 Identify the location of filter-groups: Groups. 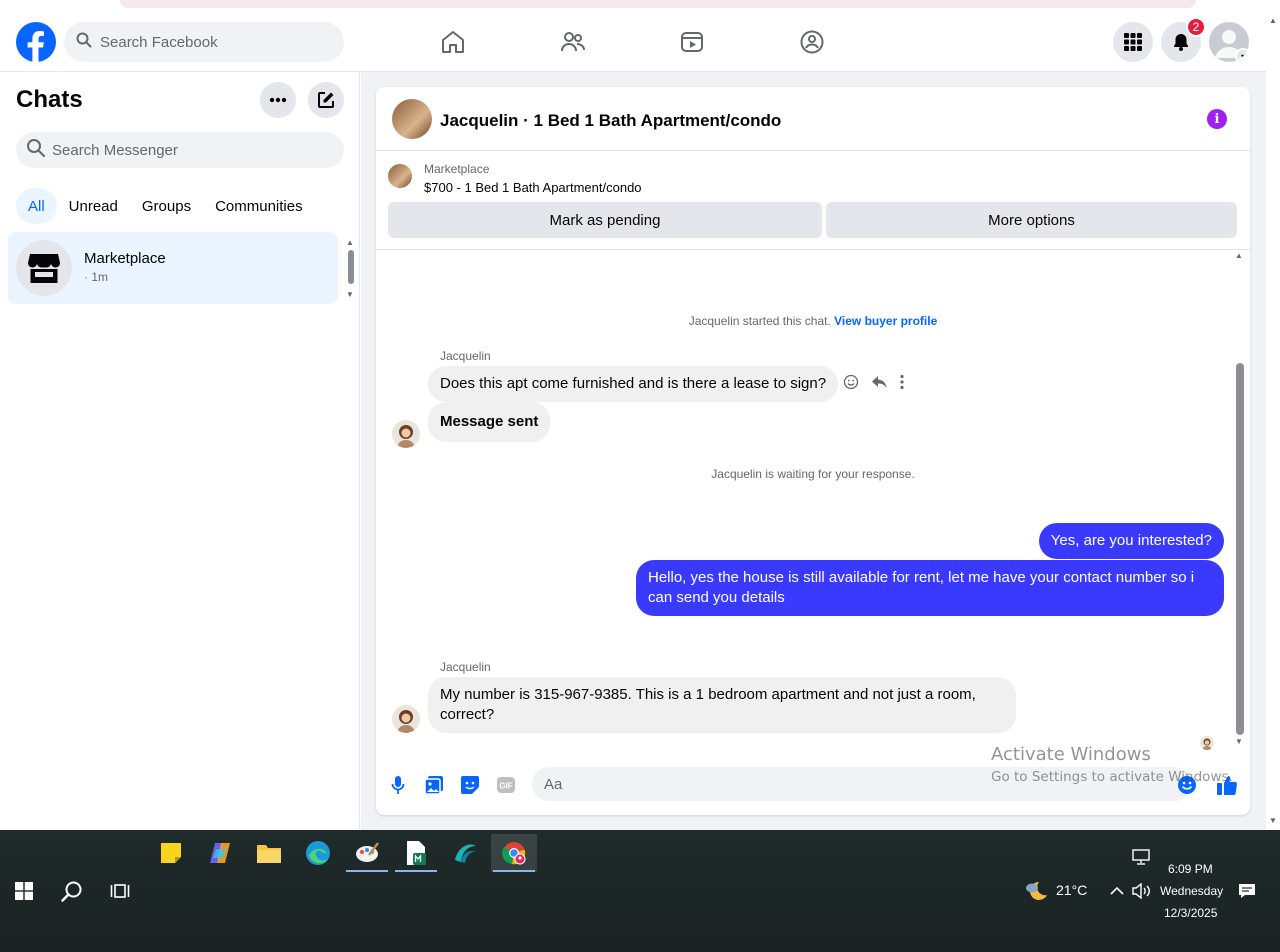
(166, 206).